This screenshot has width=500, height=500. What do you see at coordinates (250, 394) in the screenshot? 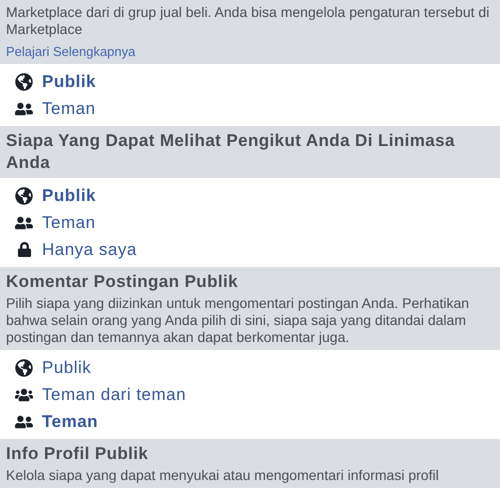
I see `privacy-option: Teman dari teman` at bounding box center [250, 394].